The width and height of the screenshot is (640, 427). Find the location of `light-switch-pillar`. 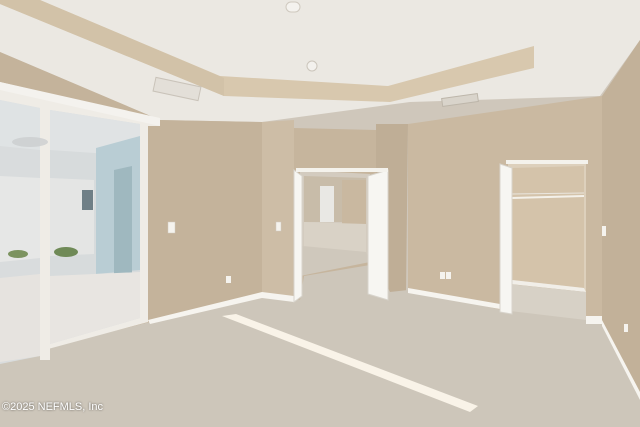

light-switch-pillar is located at coordinates (278, 226).